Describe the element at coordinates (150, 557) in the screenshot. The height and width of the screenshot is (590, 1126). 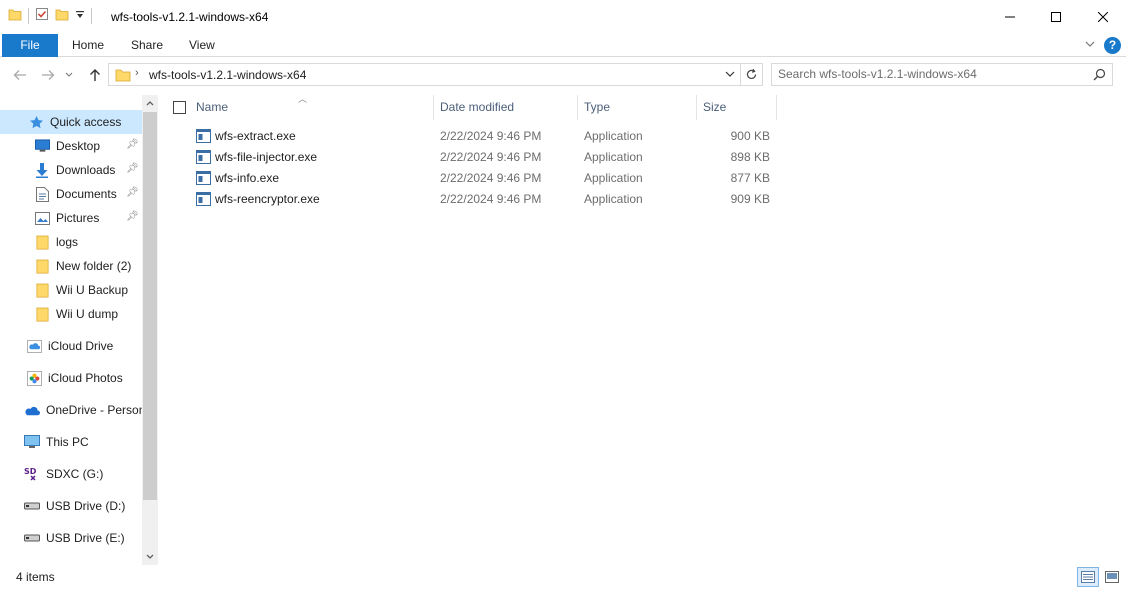
I see `scroll-down-arrow-icon` at that location.